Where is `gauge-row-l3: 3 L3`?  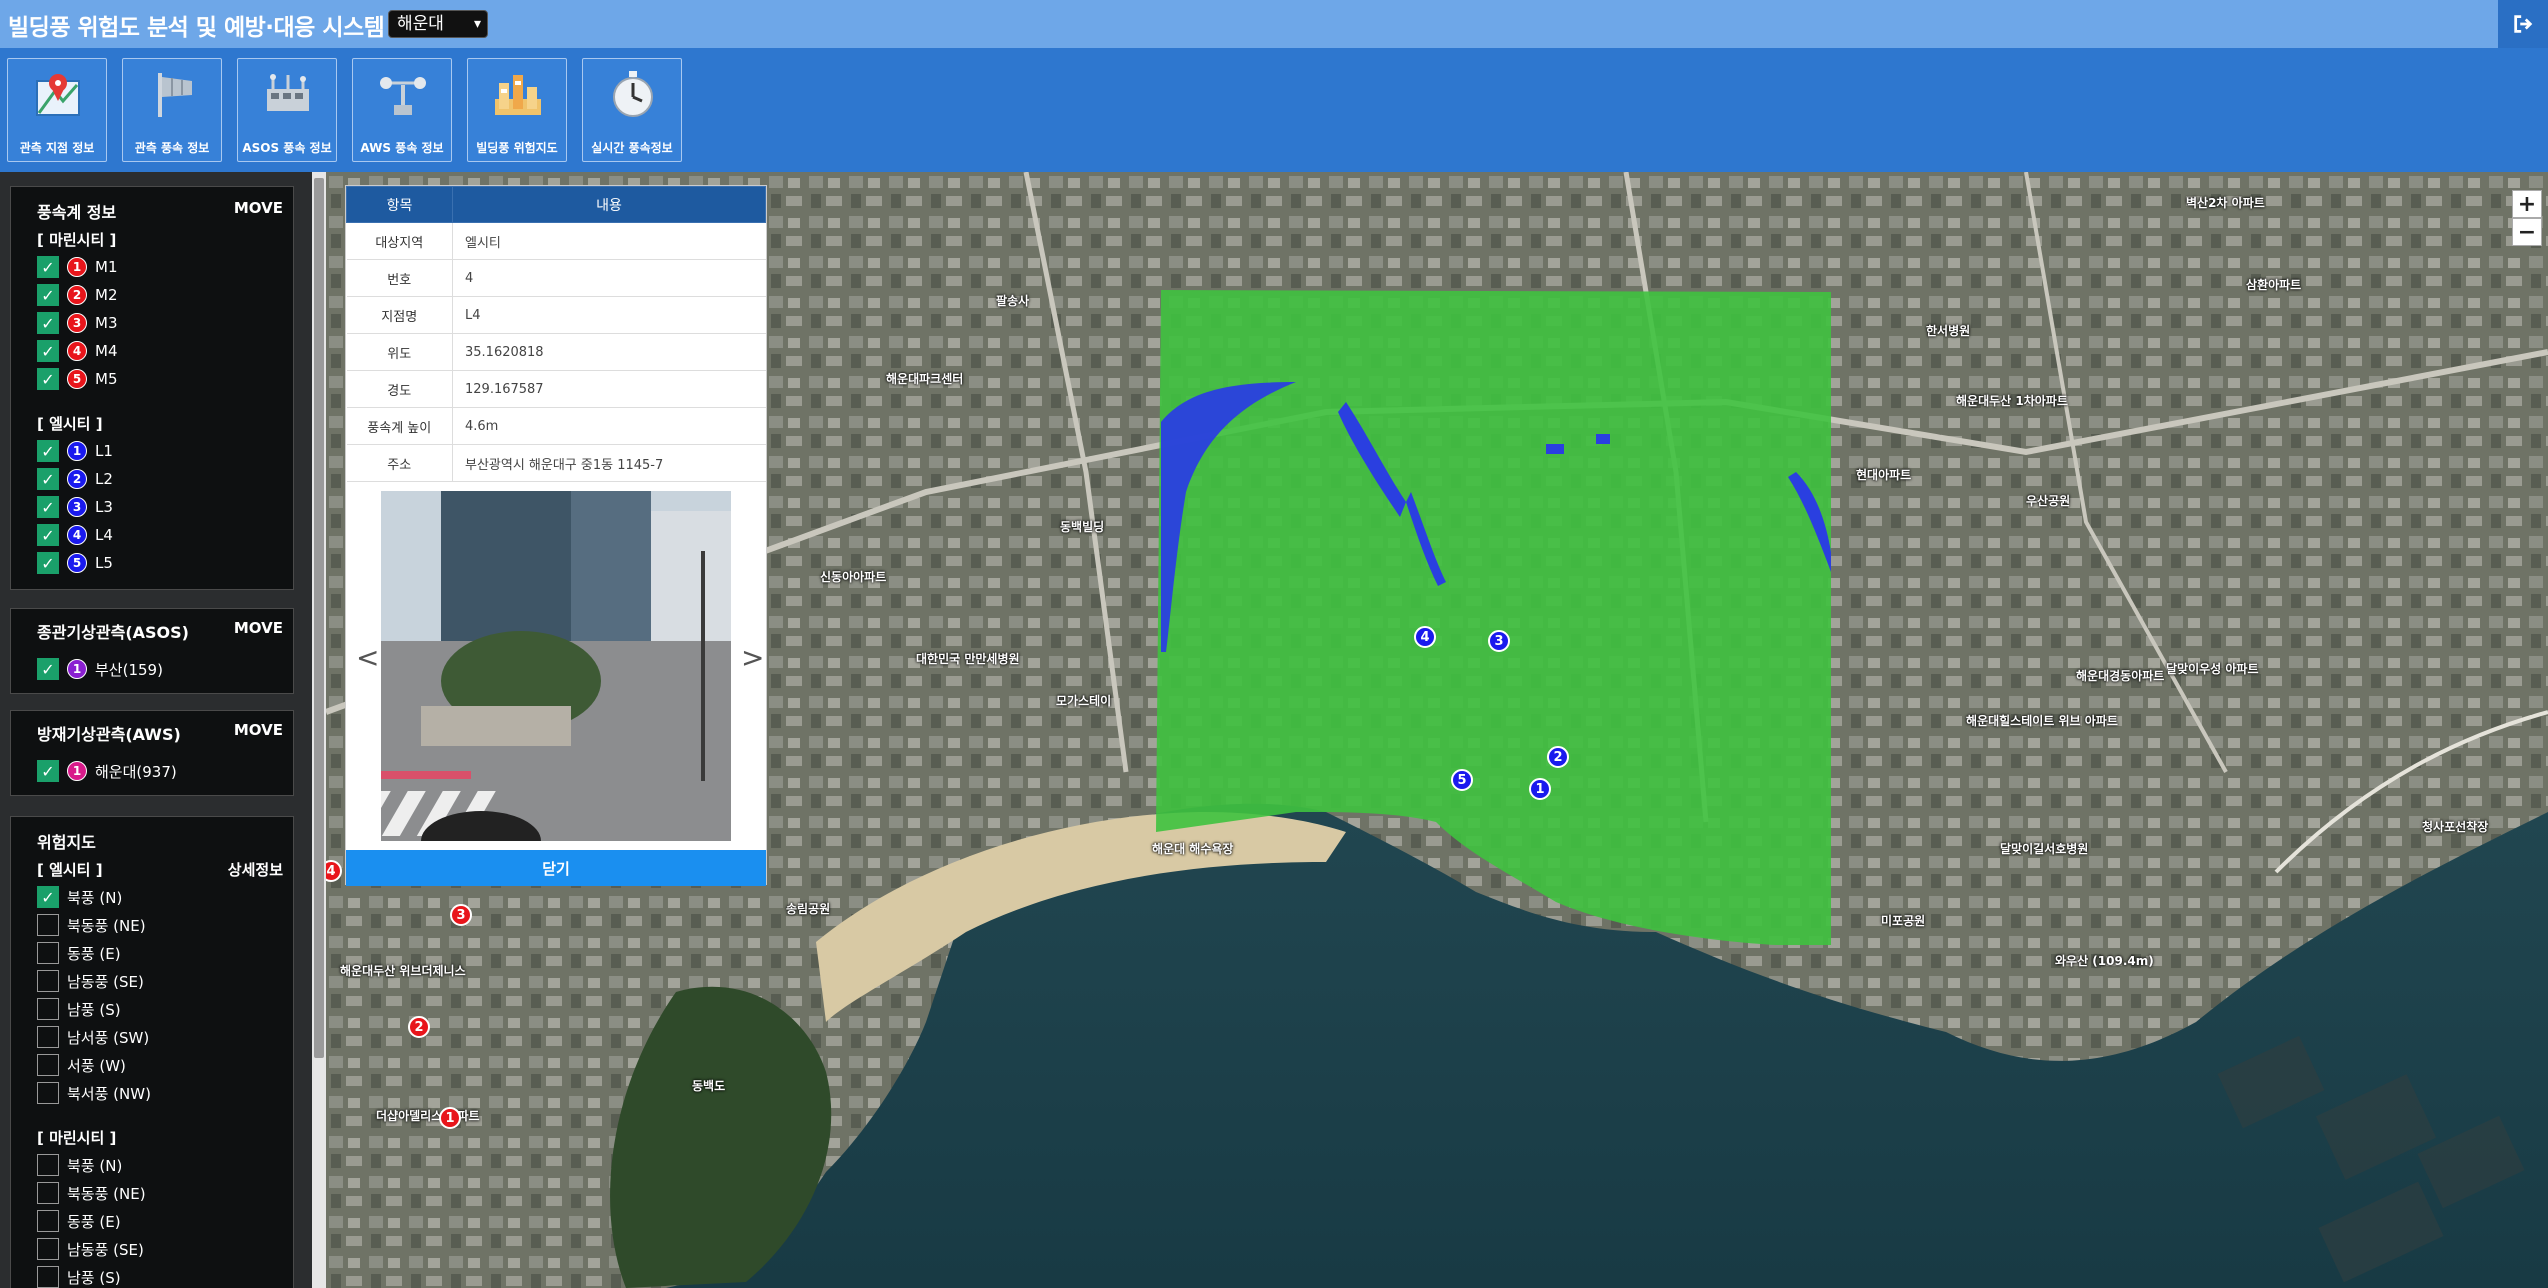 gauge-row-l3: 3 L3 is located at coordinates (75, 507).